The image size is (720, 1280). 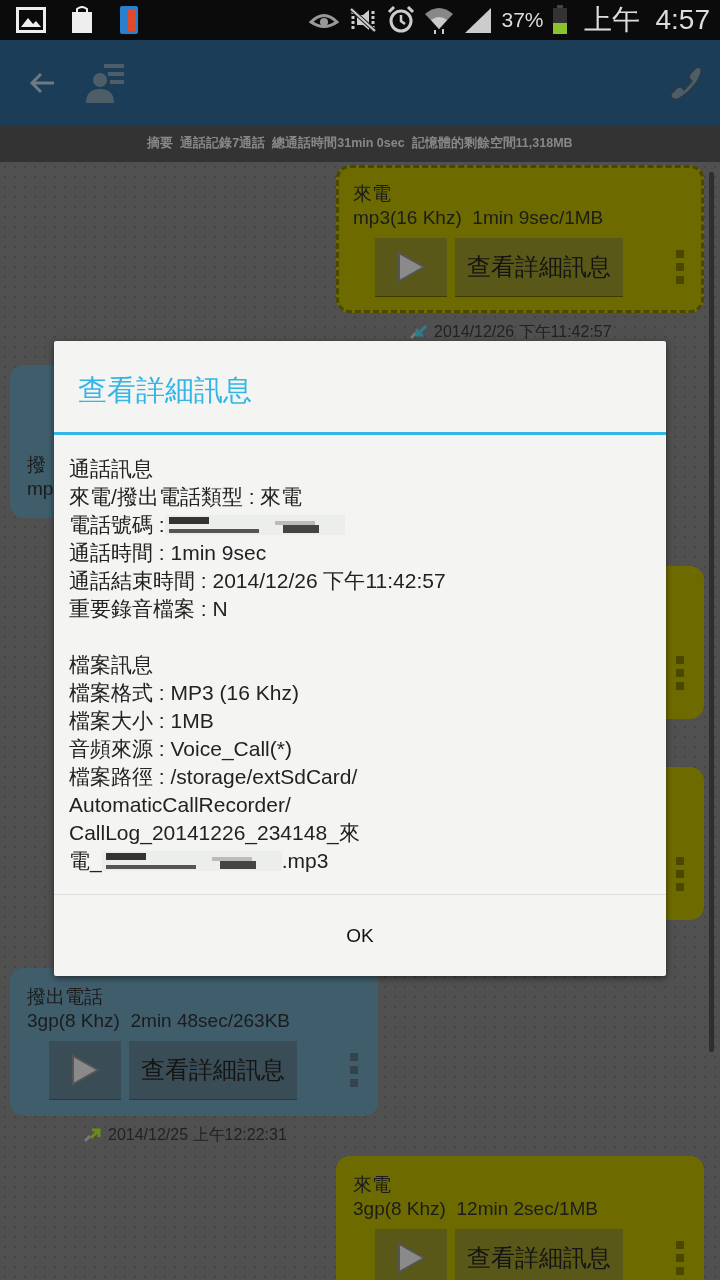 I want to click on battery-percent: 37%, so click(x=522, y=20).